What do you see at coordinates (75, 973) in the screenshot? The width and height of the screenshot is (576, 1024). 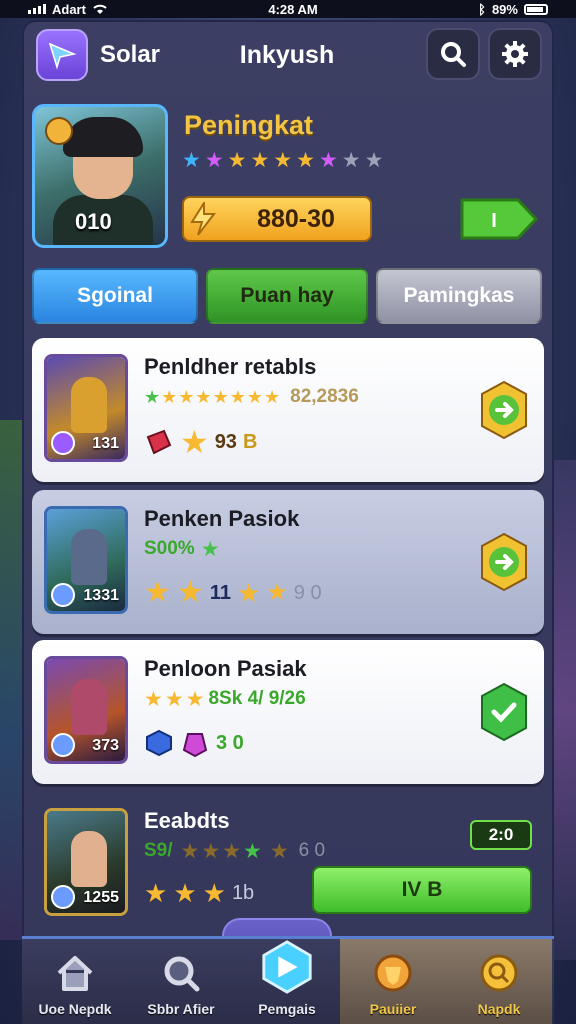 I see `home-icon` at bounding box center [75, 973].